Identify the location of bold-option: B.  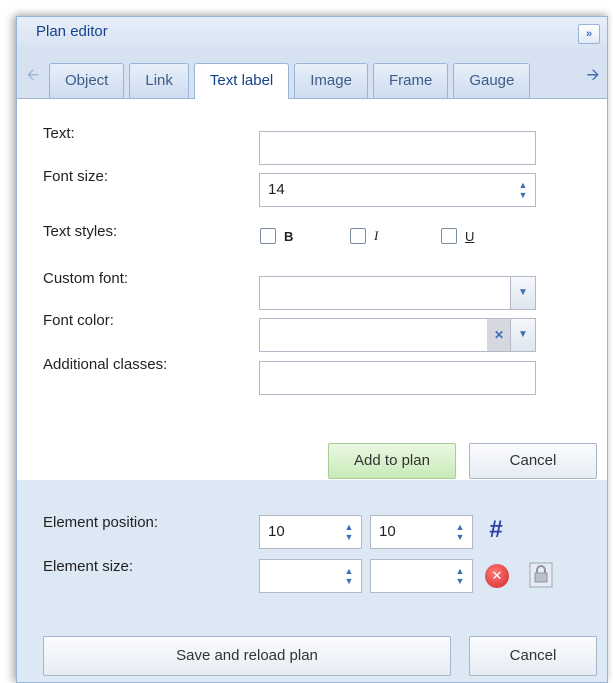
(276, 238).